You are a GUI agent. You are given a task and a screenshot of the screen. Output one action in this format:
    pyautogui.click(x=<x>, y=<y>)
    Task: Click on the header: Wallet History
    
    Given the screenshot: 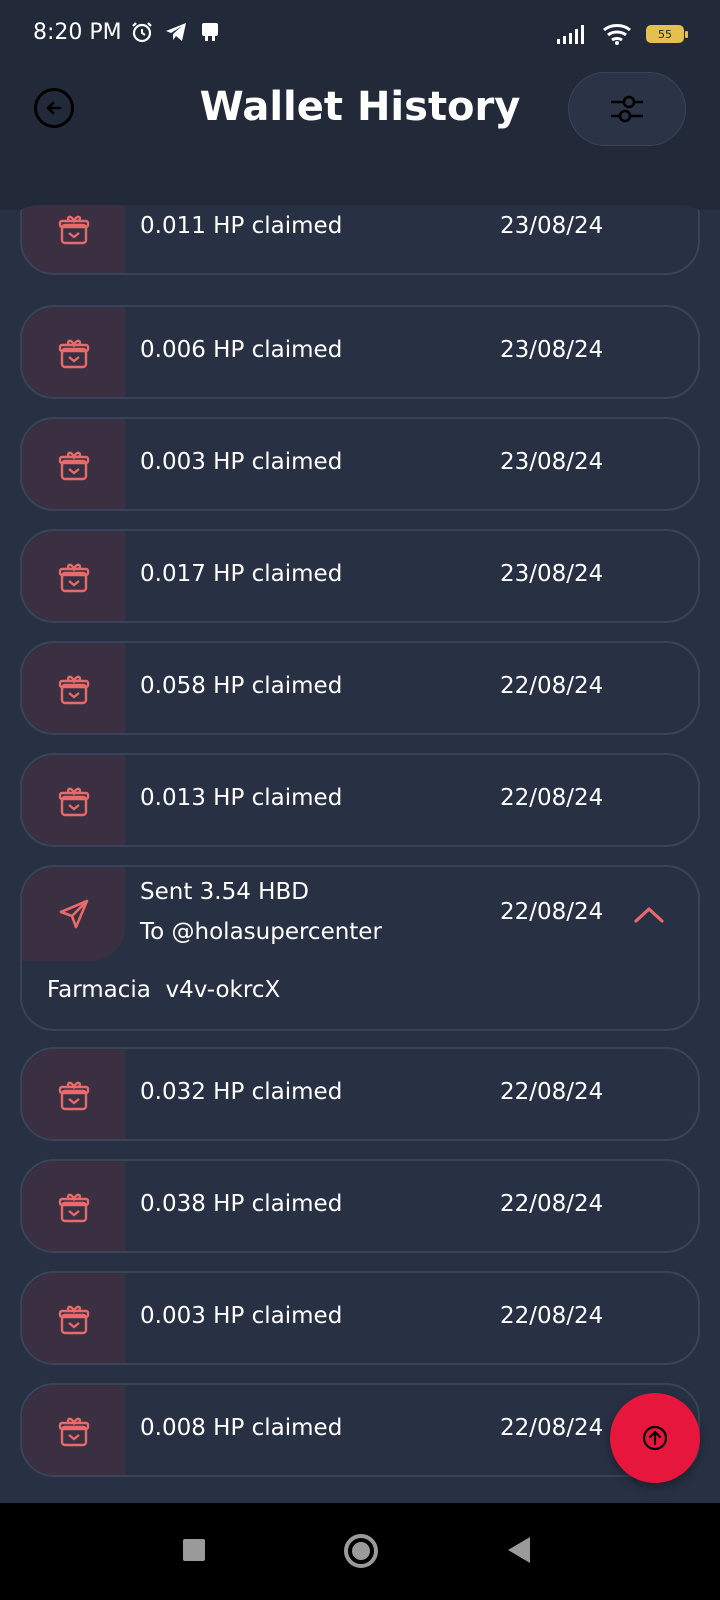 What is the action you would take?
    pyautogui.click(x=360, y=140)
    